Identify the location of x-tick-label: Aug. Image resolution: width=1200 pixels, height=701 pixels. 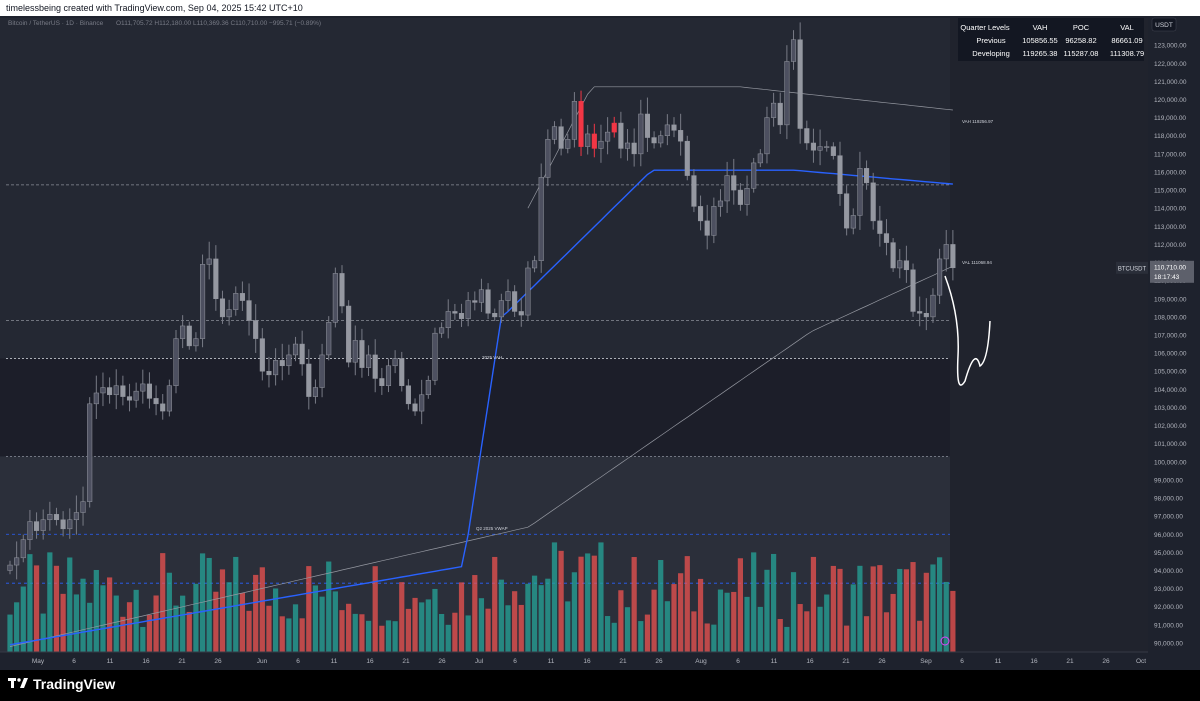
(701, 661).